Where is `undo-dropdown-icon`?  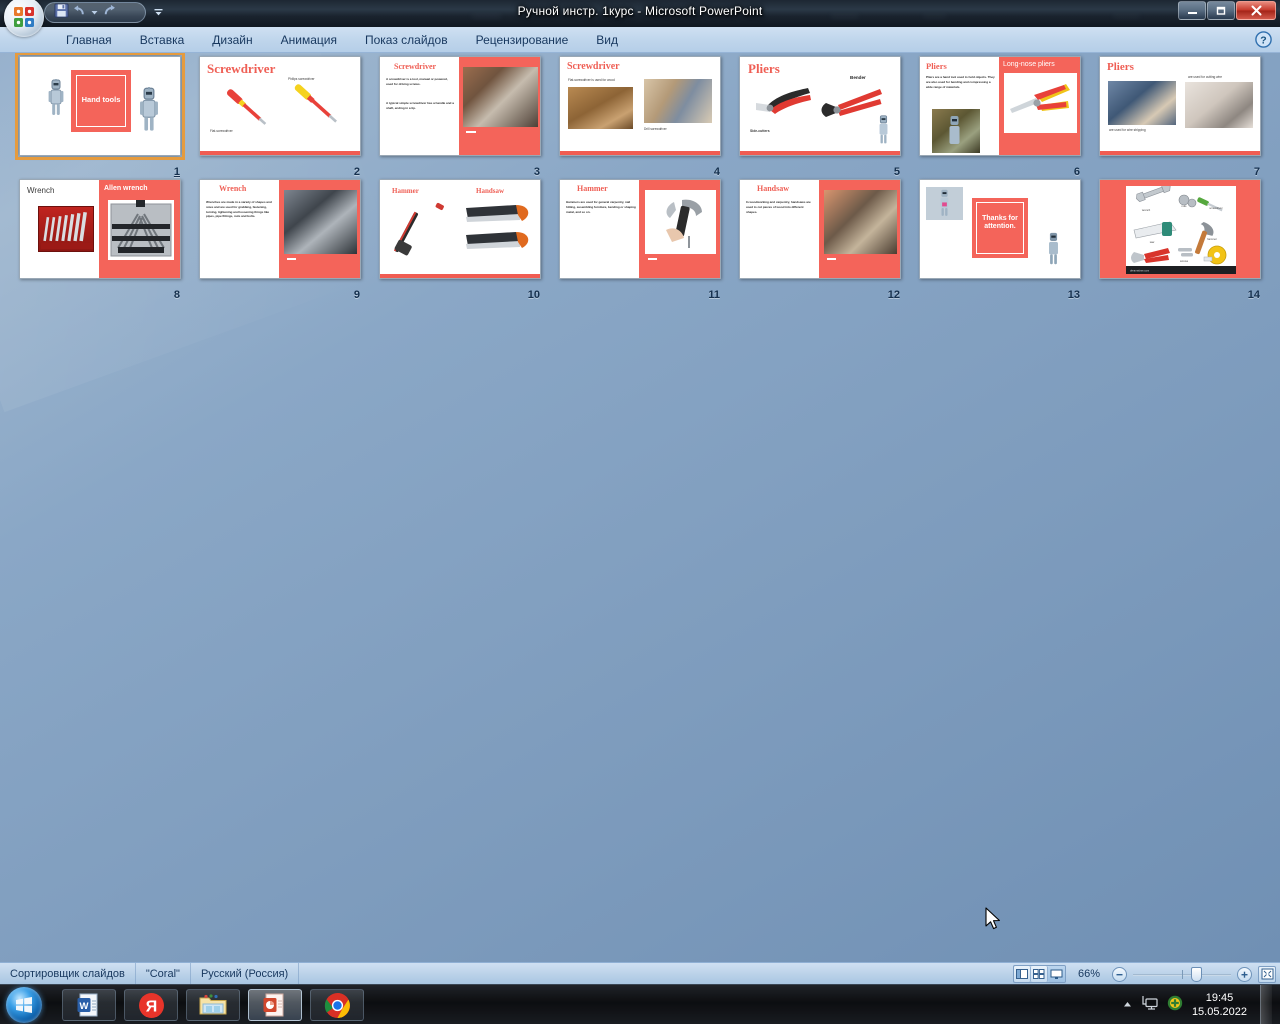
undo-dropdown-icon is located at coordinates (94, 13).